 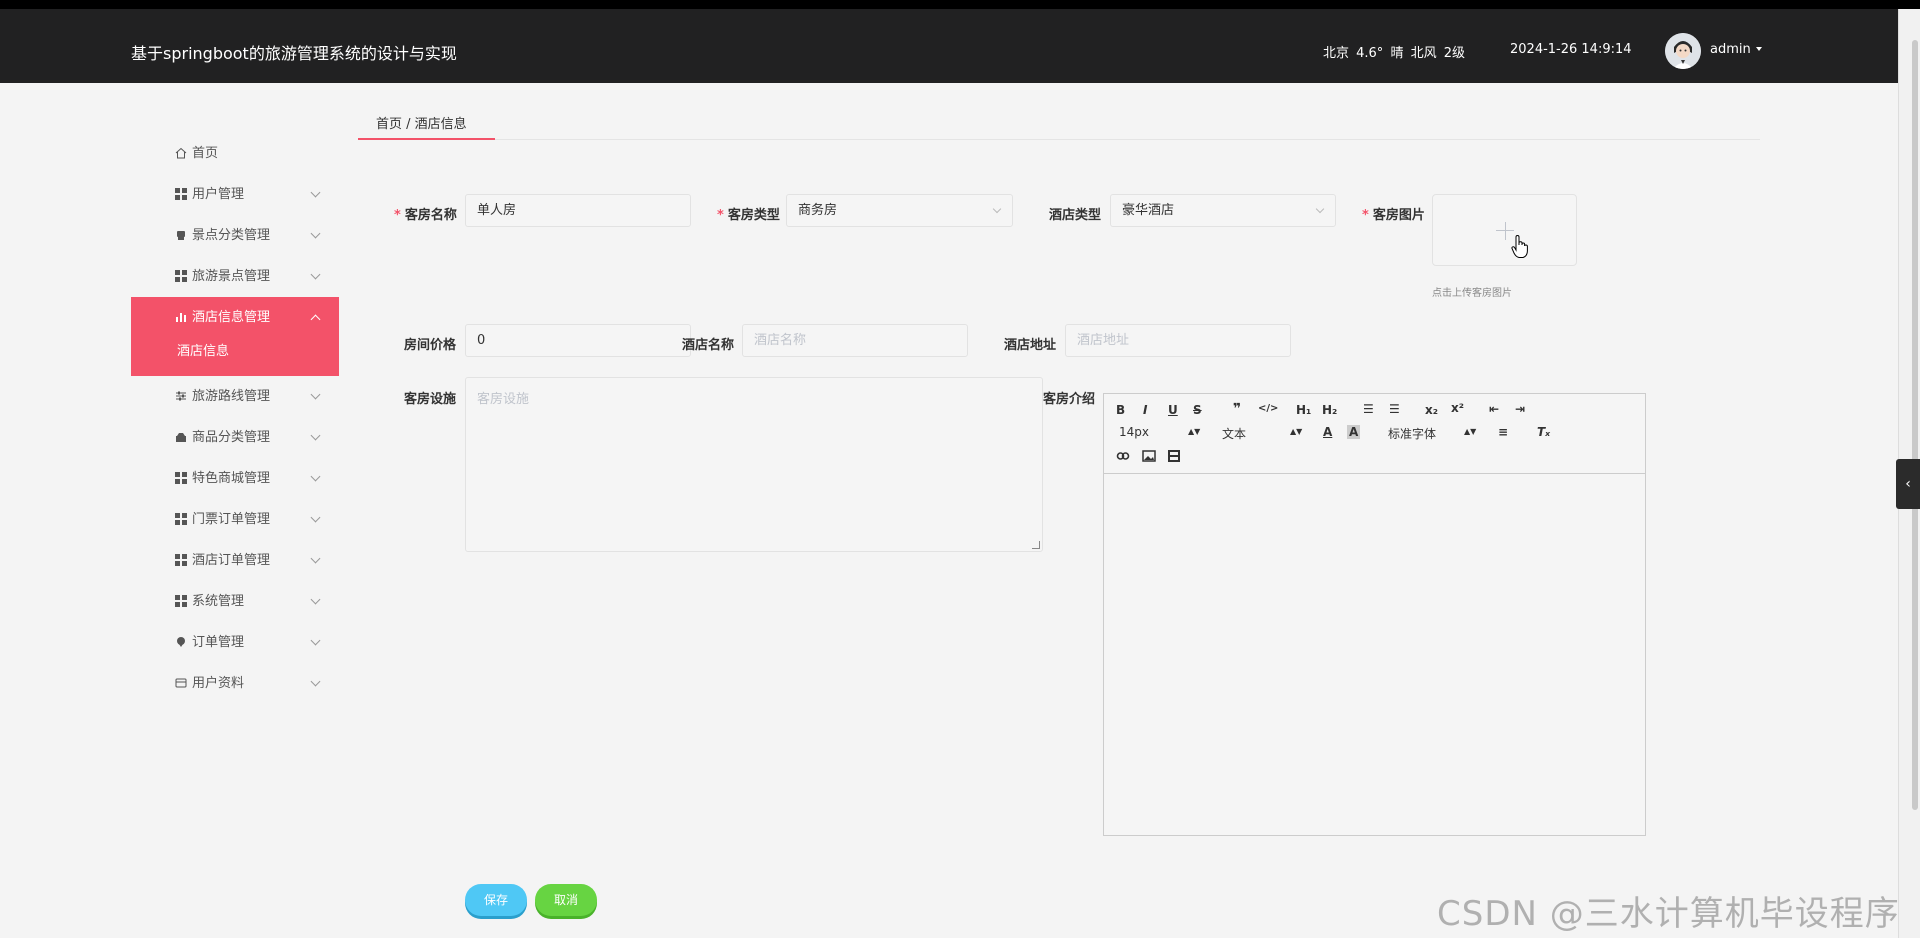 I want to click on superscript-icon: x², so click(x=1457, y=408).